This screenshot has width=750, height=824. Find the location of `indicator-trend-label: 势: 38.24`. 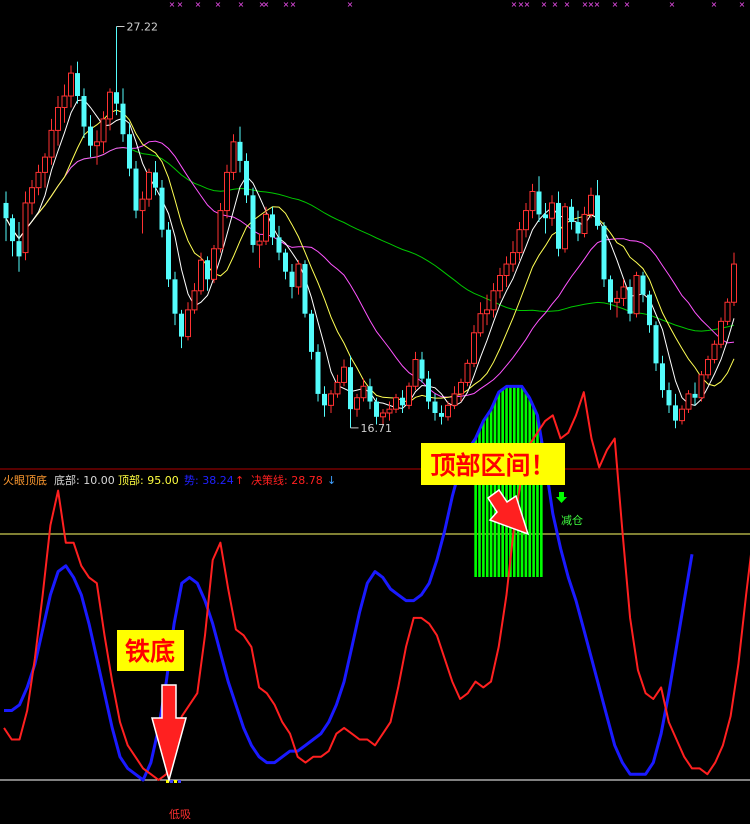

indicator-trend-label: 势: 38.24 is located at coordinates (209, 480).